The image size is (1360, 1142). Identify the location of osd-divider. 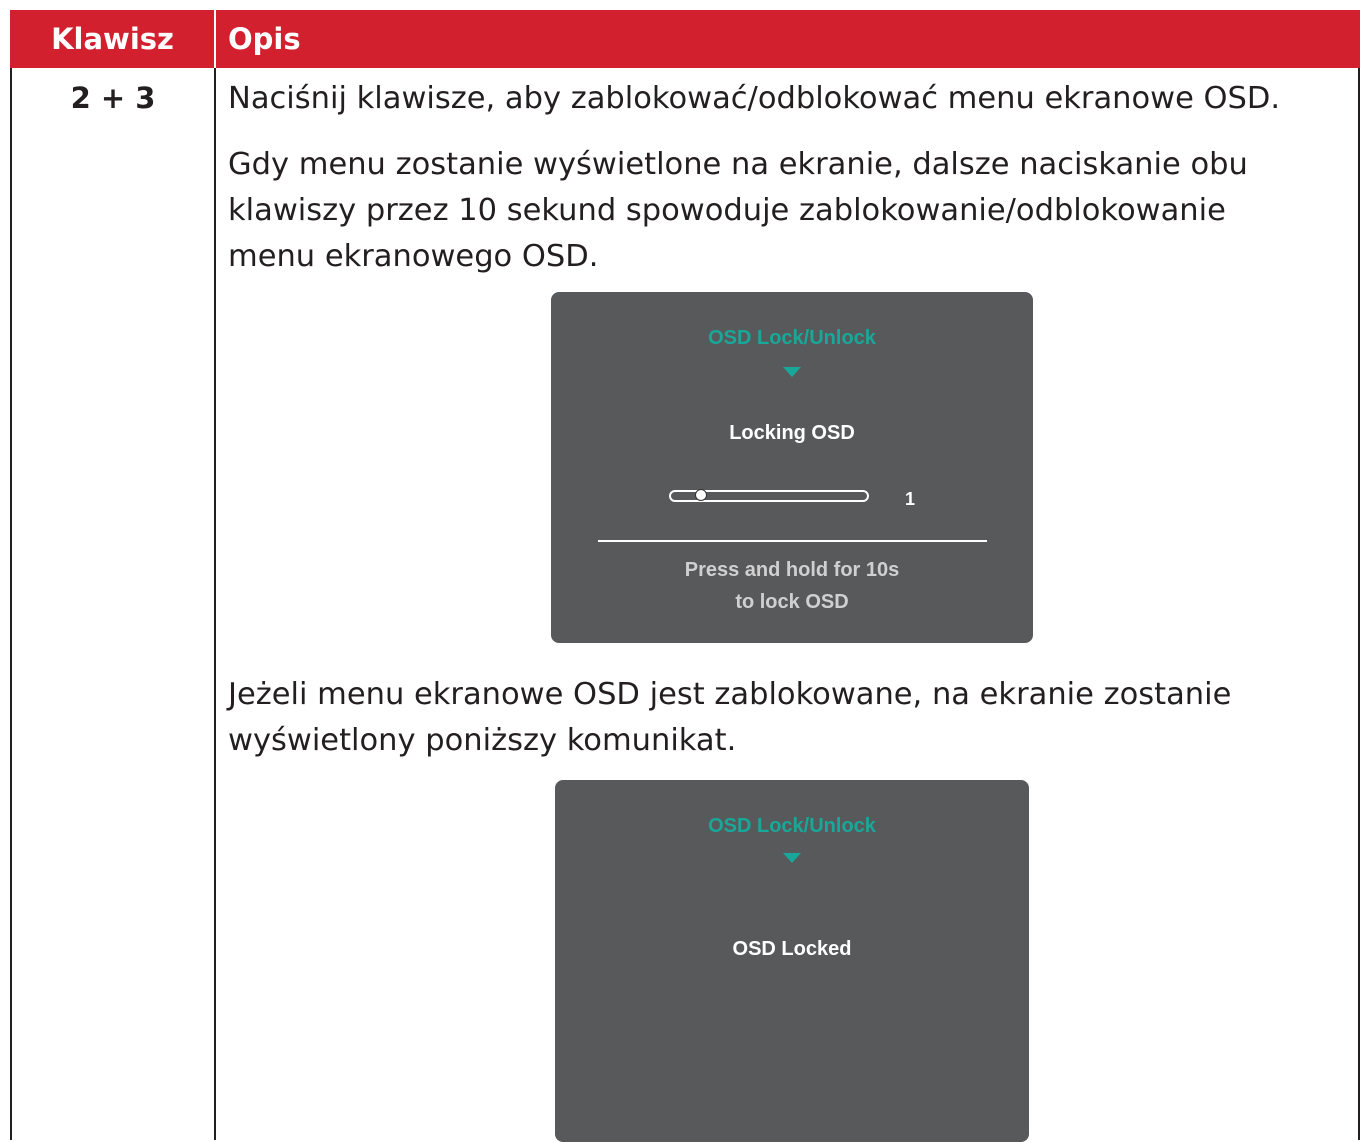
(792, 541).